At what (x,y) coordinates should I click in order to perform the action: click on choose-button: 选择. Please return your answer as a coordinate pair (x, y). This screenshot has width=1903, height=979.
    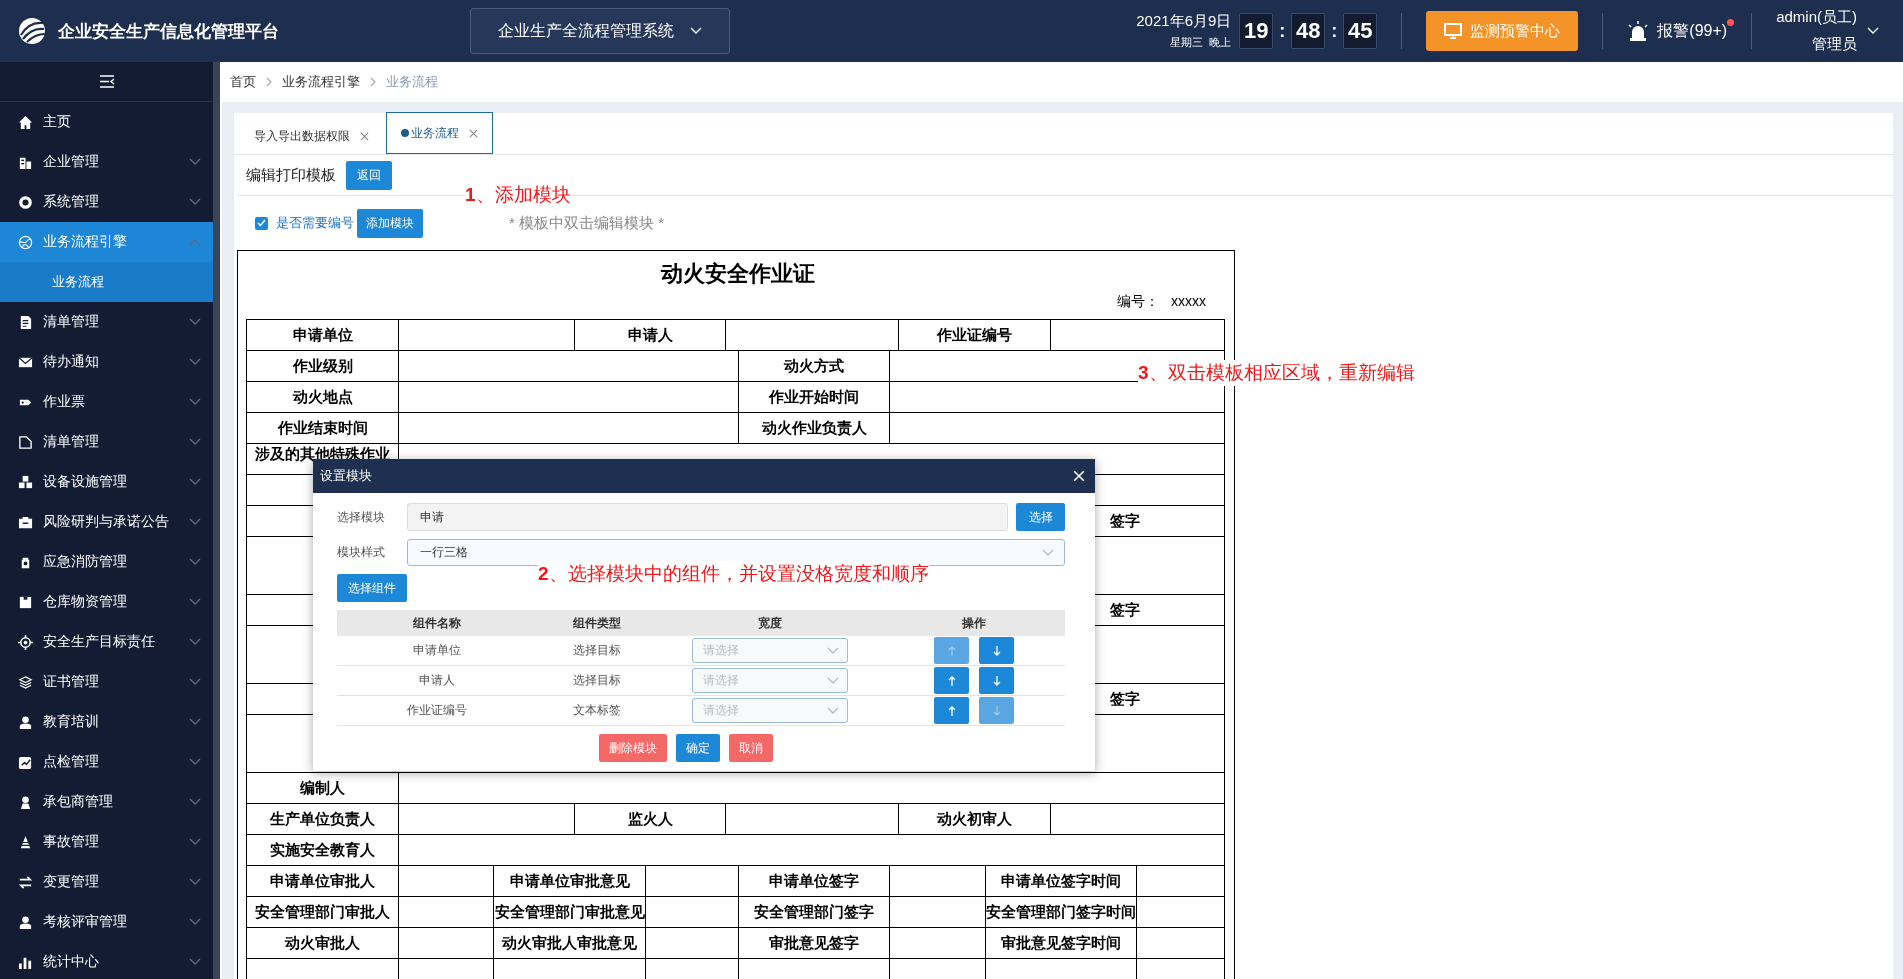
    Looking at the image, I should click on (1040, 517).